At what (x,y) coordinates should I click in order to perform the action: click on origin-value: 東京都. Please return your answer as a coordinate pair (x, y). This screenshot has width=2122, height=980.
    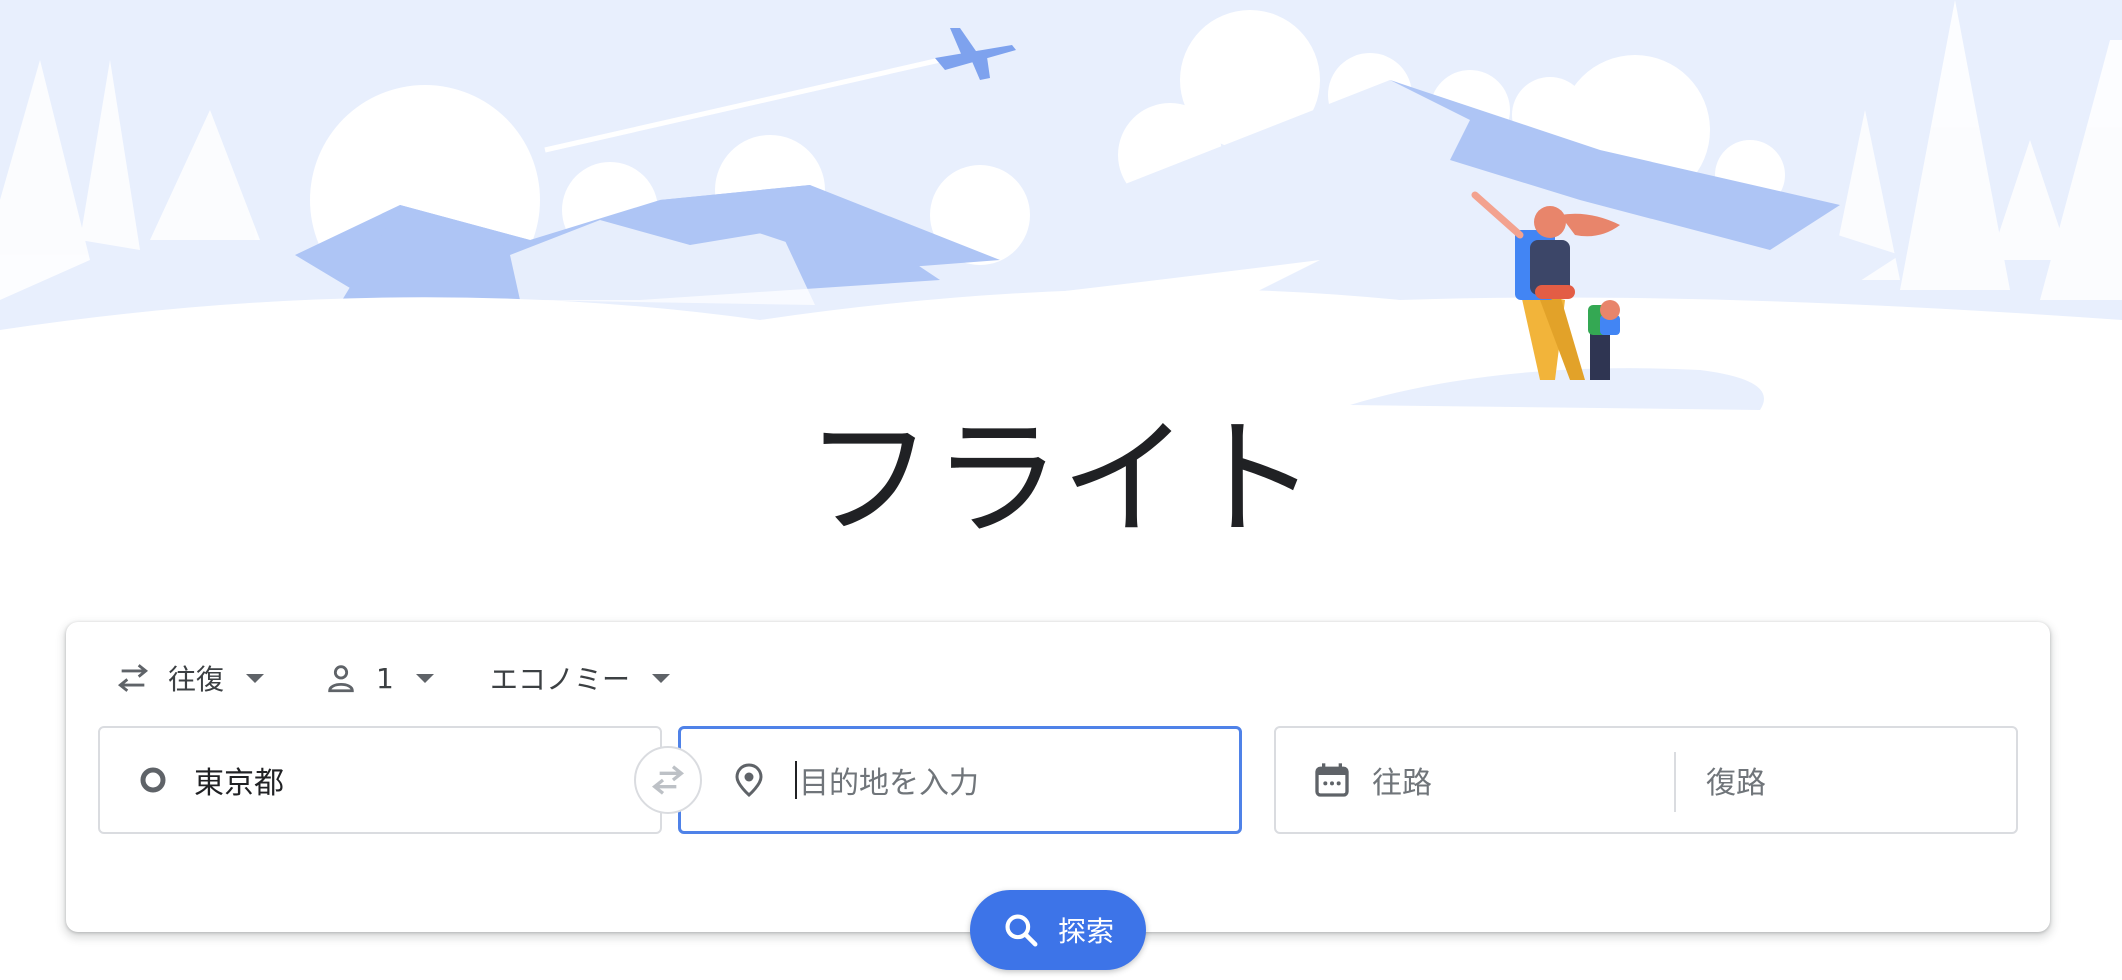
    Looking at the image, I should click on (239, 783).